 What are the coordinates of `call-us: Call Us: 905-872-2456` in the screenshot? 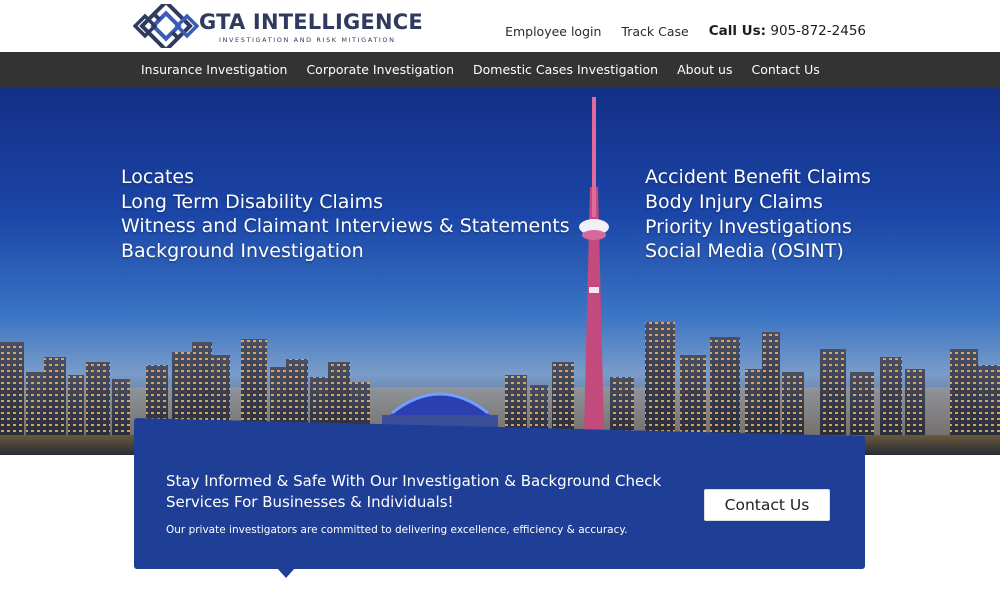 It's located at (787, 31).